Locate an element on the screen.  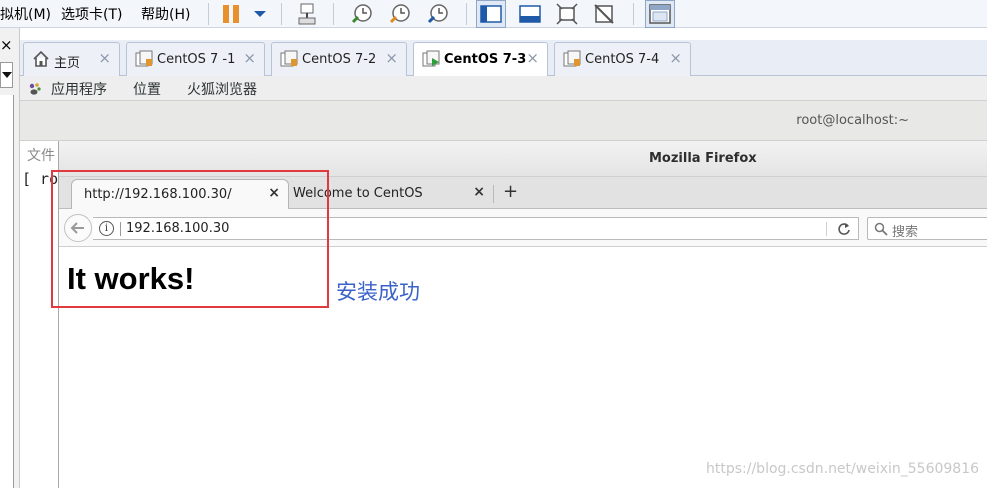
watermark: https://blog.csdn.net/weixin_55609816 is located at coordinates (843, 469).